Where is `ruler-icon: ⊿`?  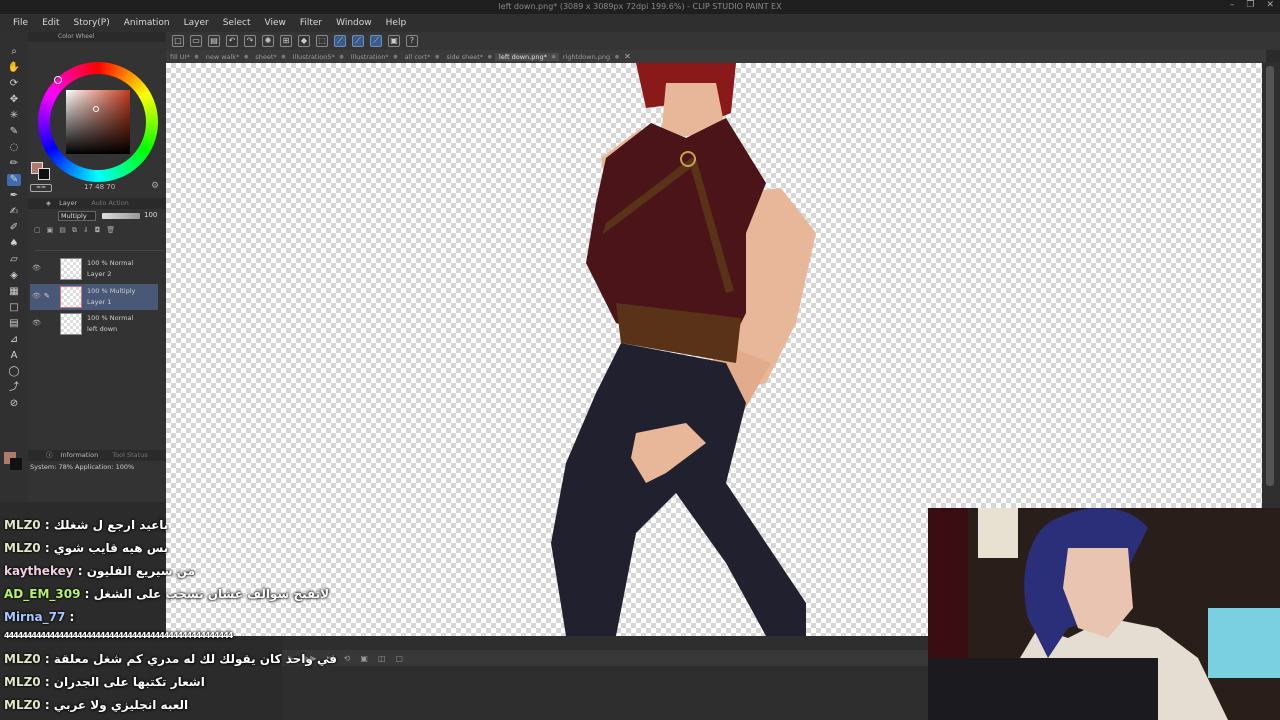 ruler-icon: ⊿ is located at coordinates (14, 340).